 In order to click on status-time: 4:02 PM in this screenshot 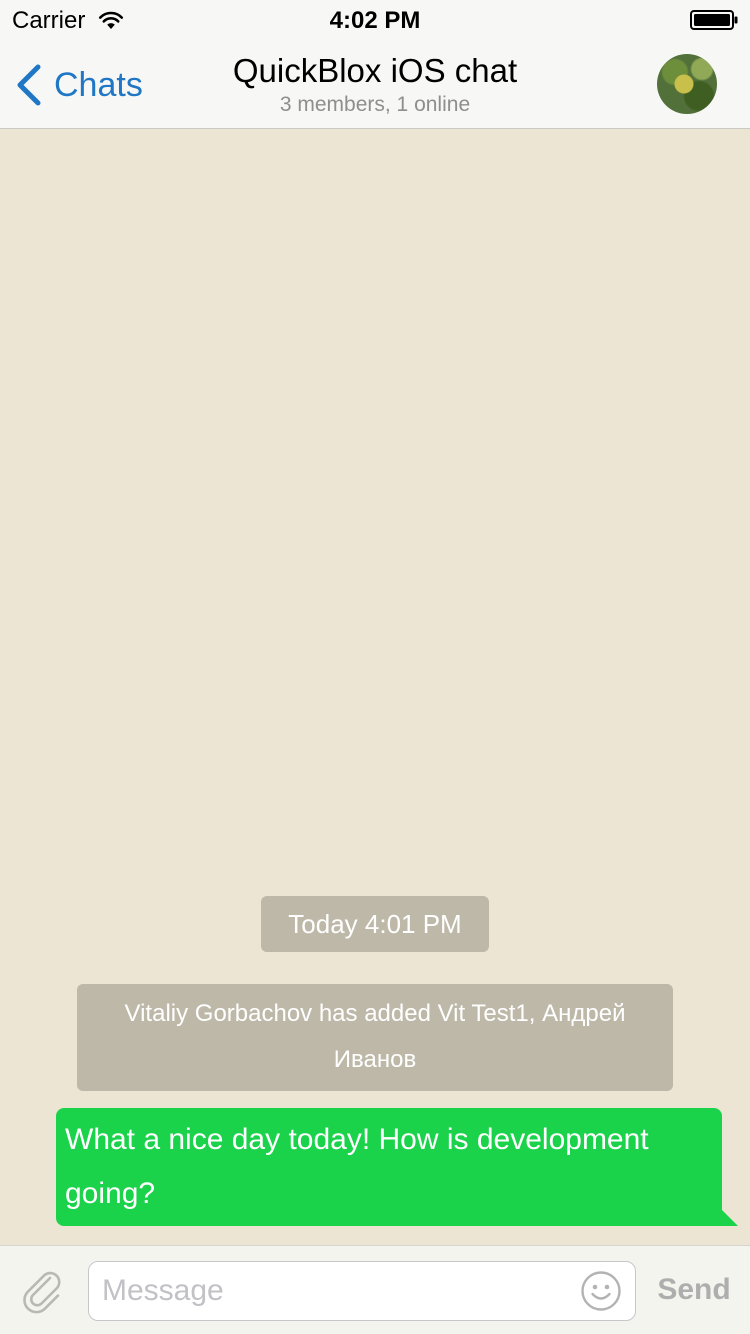, I will do `click(375, 20)`.